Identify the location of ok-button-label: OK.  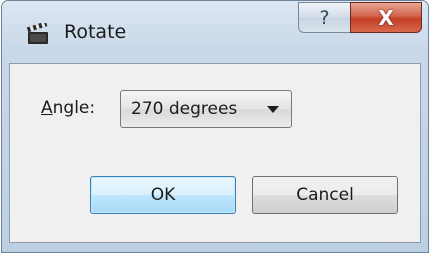
(163, 195).